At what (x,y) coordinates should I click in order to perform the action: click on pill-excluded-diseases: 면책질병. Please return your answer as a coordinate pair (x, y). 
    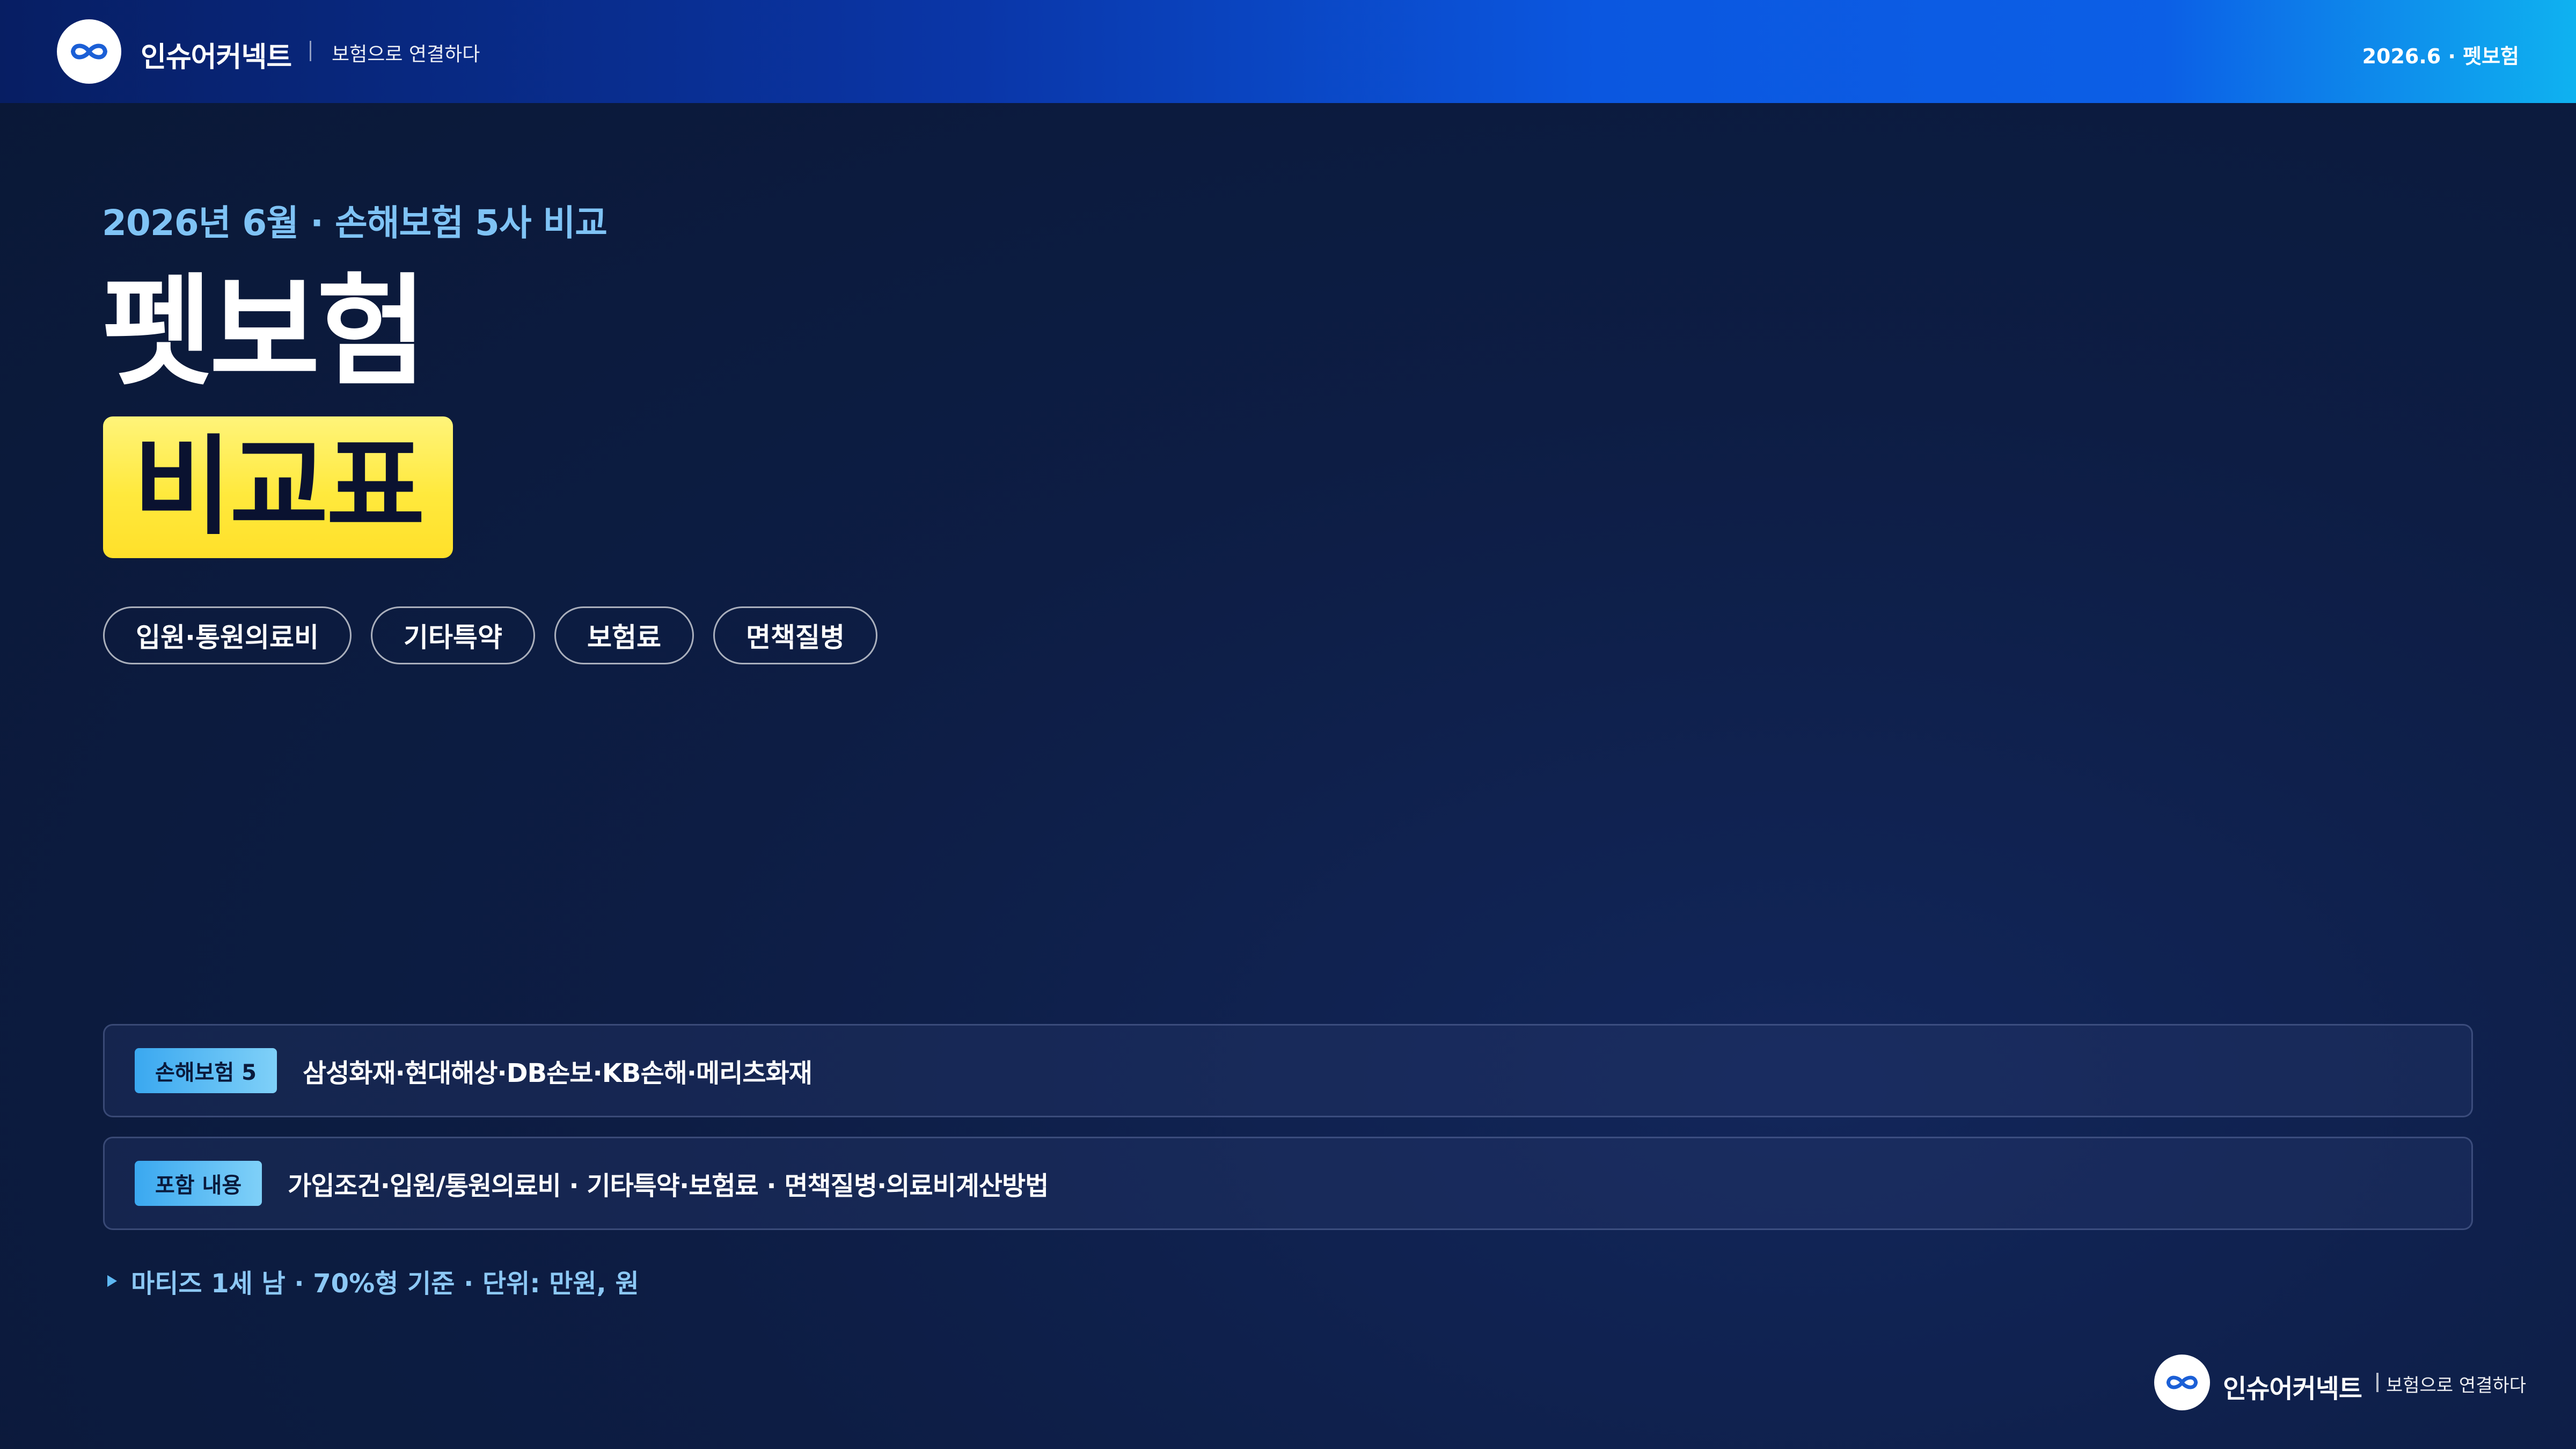
    Looking at the image, I should click on (795, 635).